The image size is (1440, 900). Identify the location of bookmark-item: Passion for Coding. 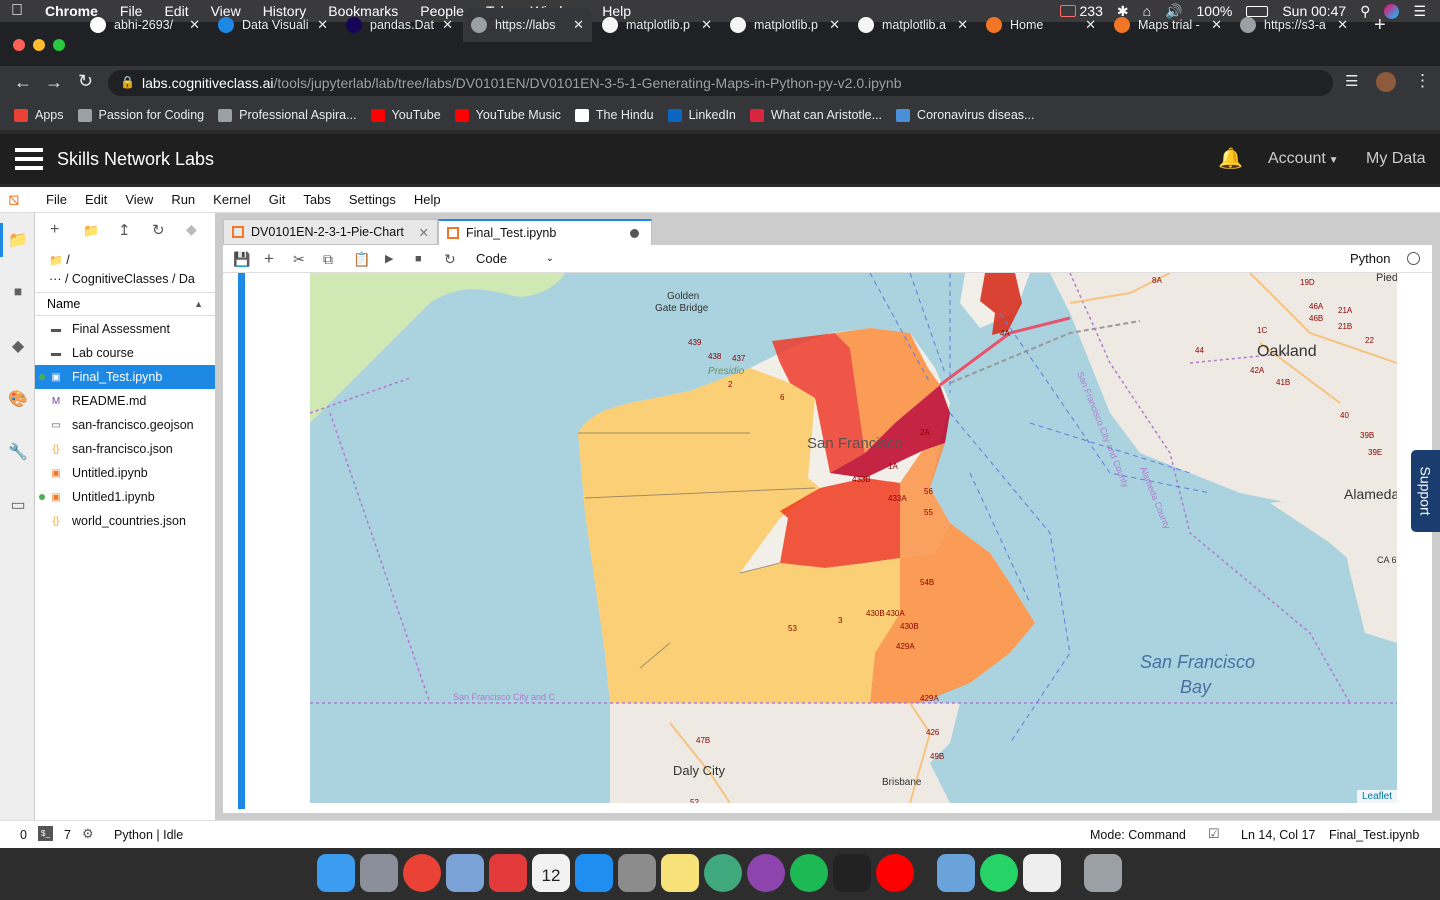
(140, 115).